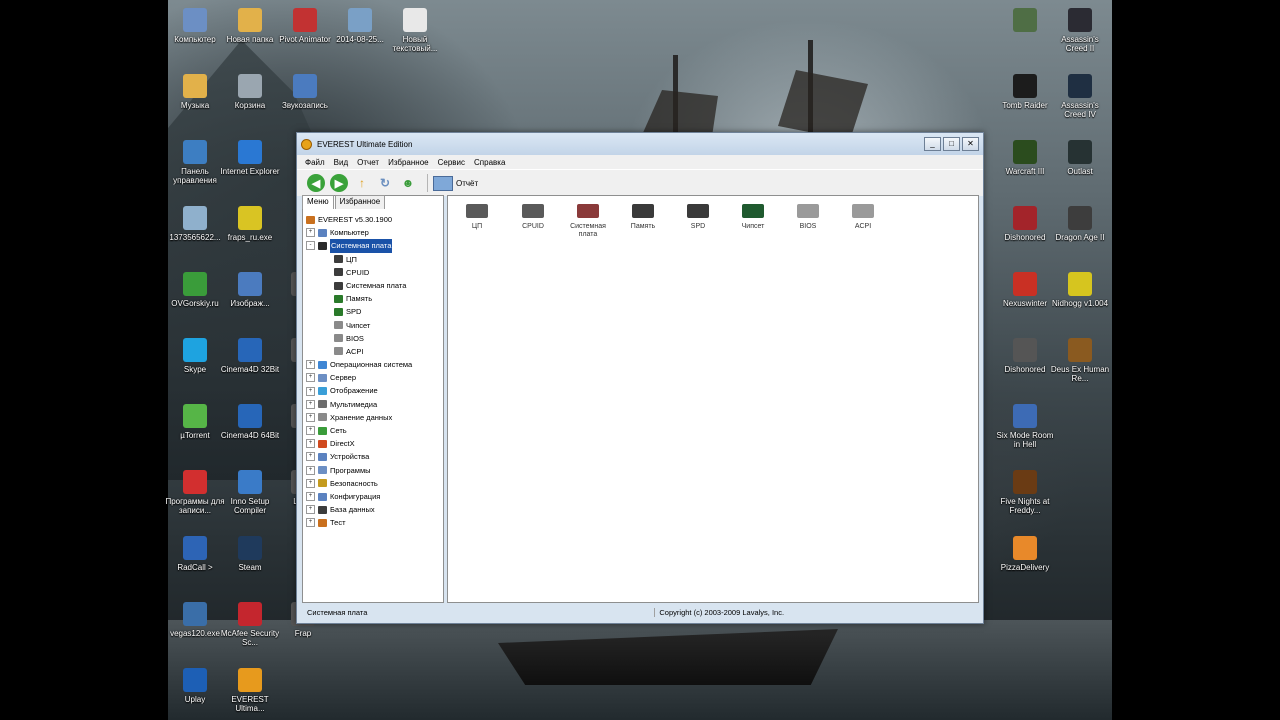  Describe the element at coordinates (808, 216) in the screenshot. I see `device-item: BIOS` at that location.